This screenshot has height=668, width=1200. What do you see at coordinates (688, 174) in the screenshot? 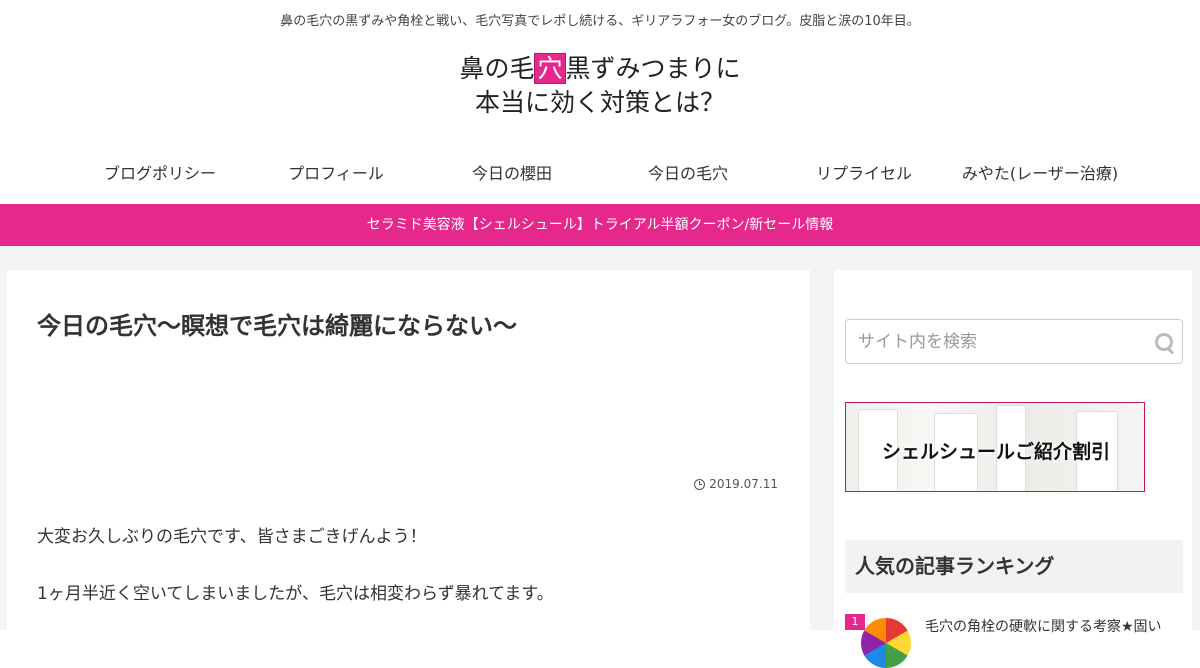
I see `nav-item-today-pores: 今日の毛穴` at bounding box center [688, 174].